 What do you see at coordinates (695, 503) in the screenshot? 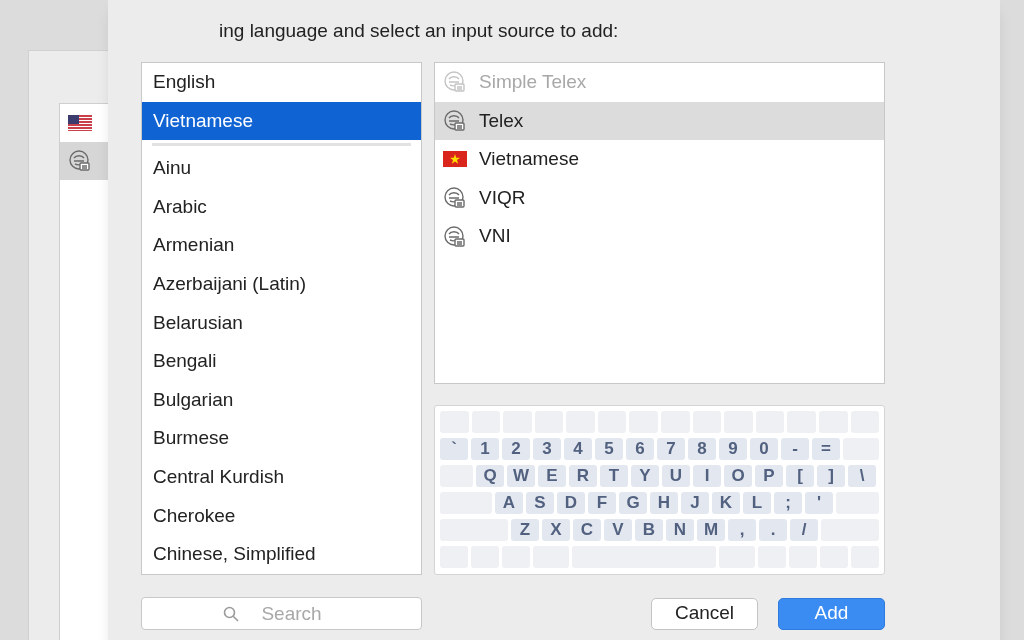
I see `keyboard-key: J` at bounding box center [695, 503].